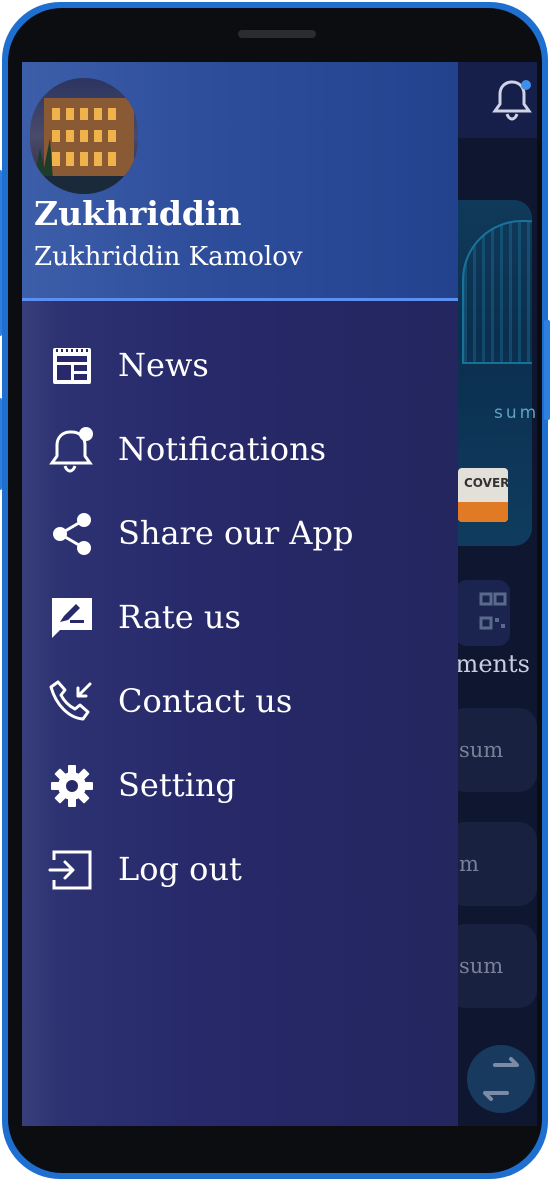  Describe the element at coordinates (72, 618) in the screenshot. I see `rate-icon` at that location.